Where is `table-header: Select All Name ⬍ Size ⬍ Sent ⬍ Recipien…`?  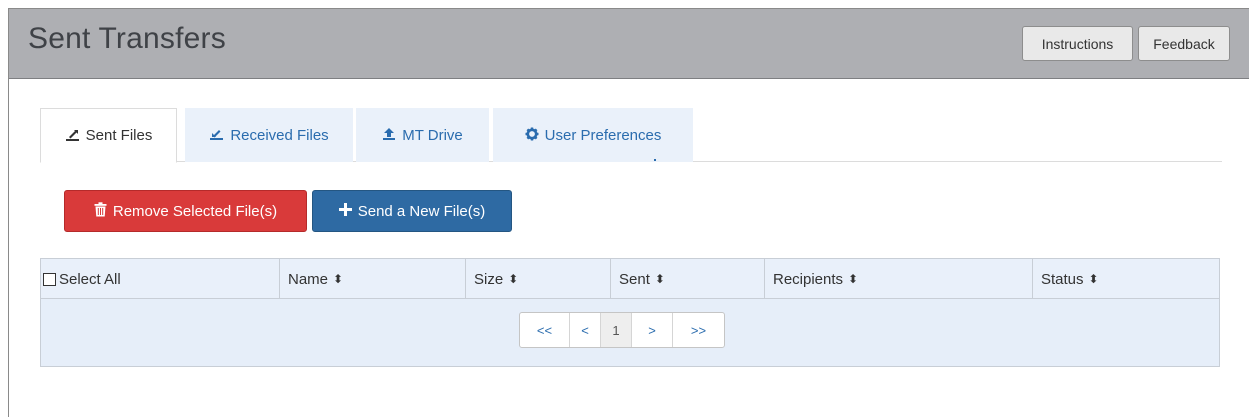
table-header: Select All Name ⬍ Size ⬍ Sent ⬍ Recipien… is located at coordinates (630, 279).